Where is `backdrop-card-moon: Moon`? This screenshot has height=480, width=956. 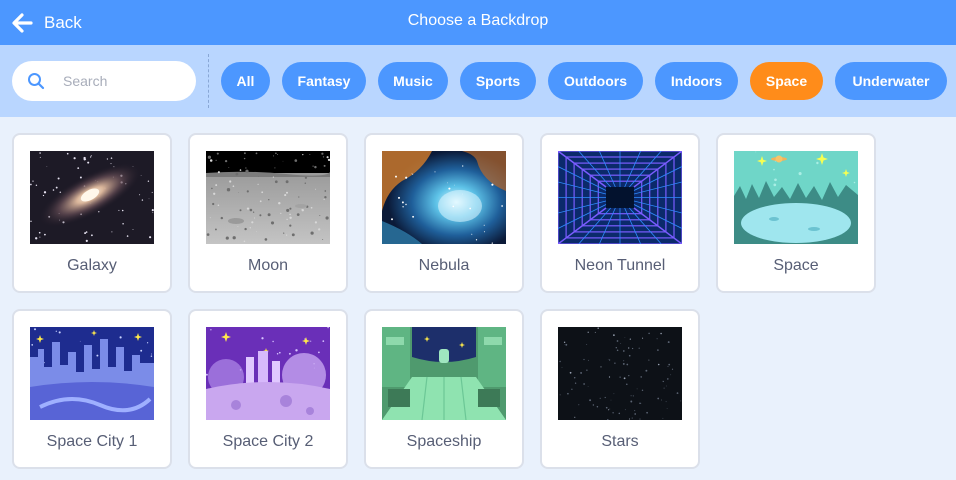
backdrop-card-moon: Moon is located at coordinates (268, 213).